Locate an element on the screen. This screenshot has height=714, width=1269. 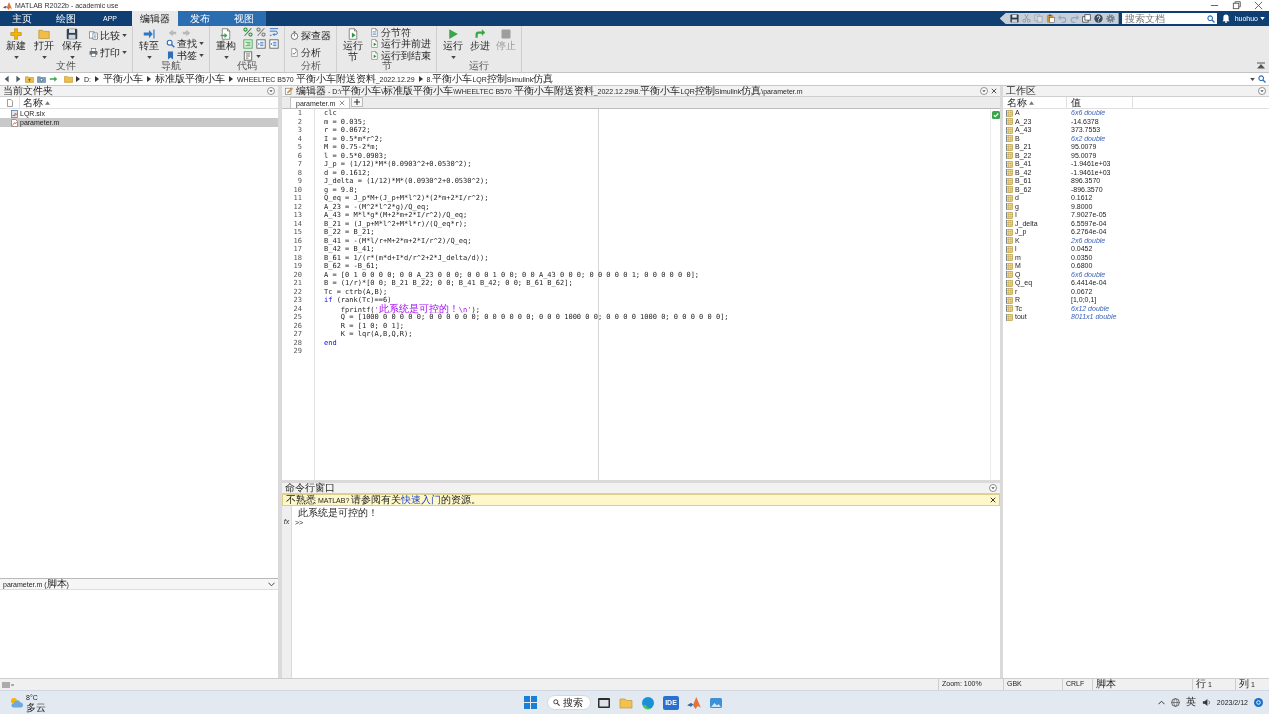
refactor-button: 重构 is located at coordinates (226, 44).